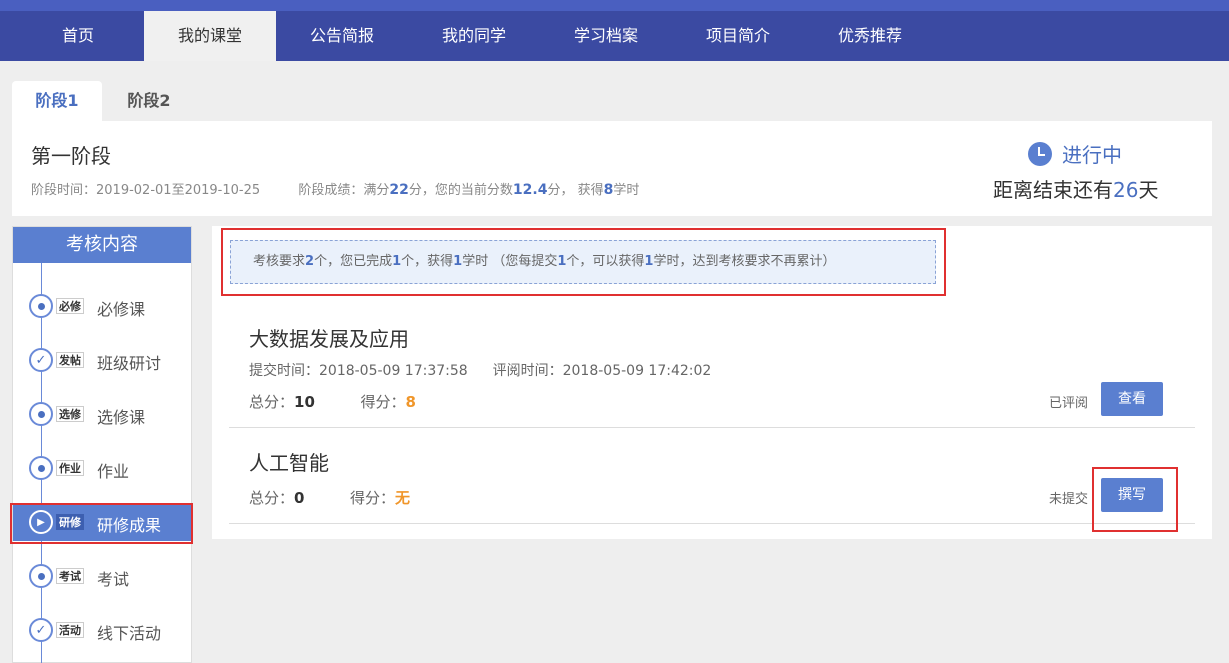 The image size is (1229, 663). I want to click on clock-icon, so click(1040, 153).